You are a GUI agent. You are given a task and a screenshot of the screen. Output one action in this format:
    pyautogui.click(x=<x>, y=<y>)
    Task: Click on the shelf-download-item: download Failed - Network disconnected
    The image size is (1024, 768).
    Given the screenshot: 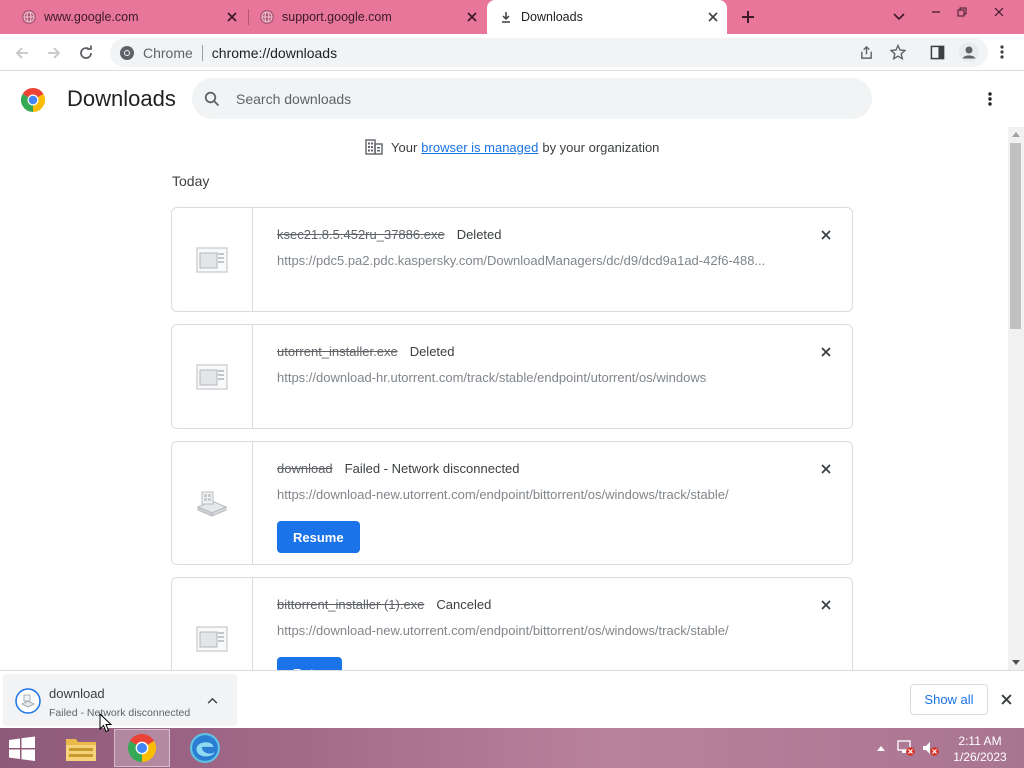 What is the action you would take?
    pyautogui.click(x=120, y=700)
    